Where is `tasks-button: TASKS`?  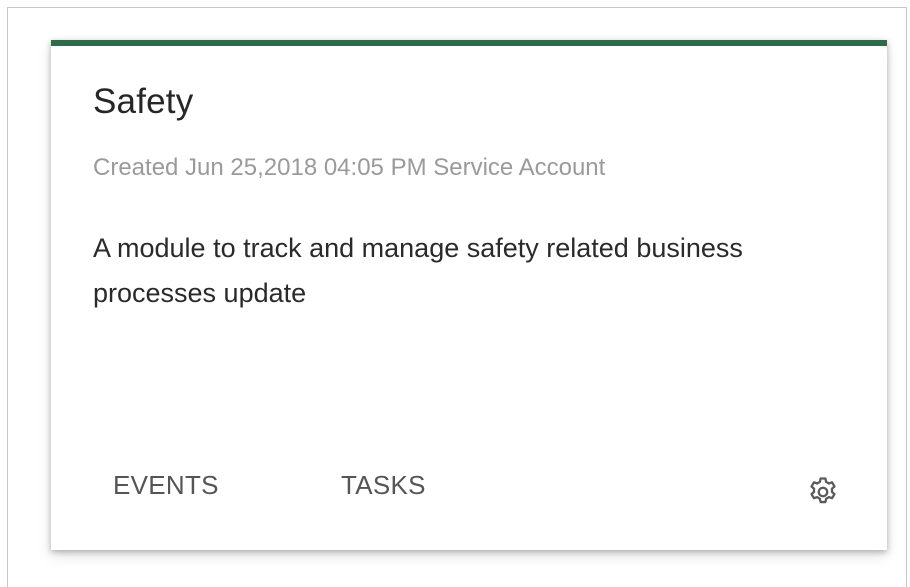 tasks-button: TASKS is located at coordinates (383, 485).